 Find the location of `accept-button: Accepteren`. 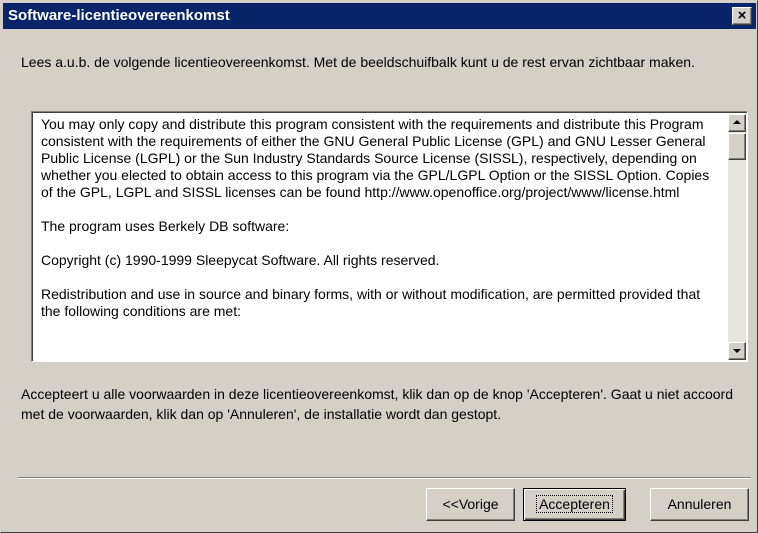

accept-button: Accepteren is located at coordinates (574, 504).